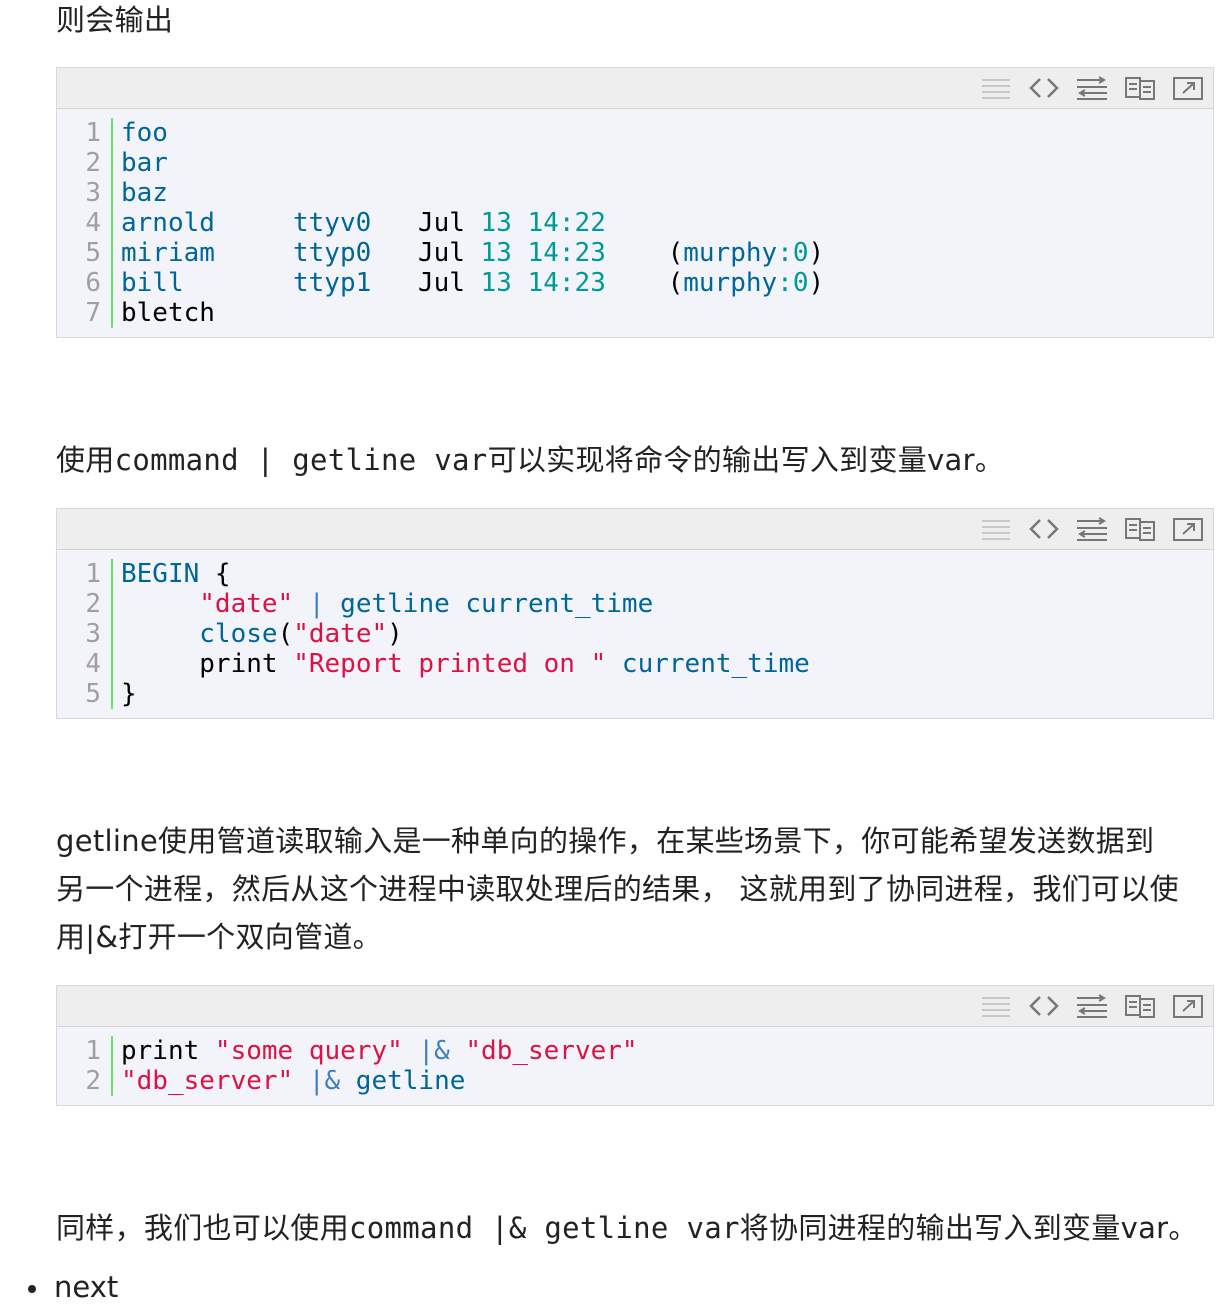 Image resolution: width=1218 pixels, height=1306 pixels. What do you see at coordinates (168, 313) in the screenshot?
I see `code-token: bletch` at bounding box center [168, 313].